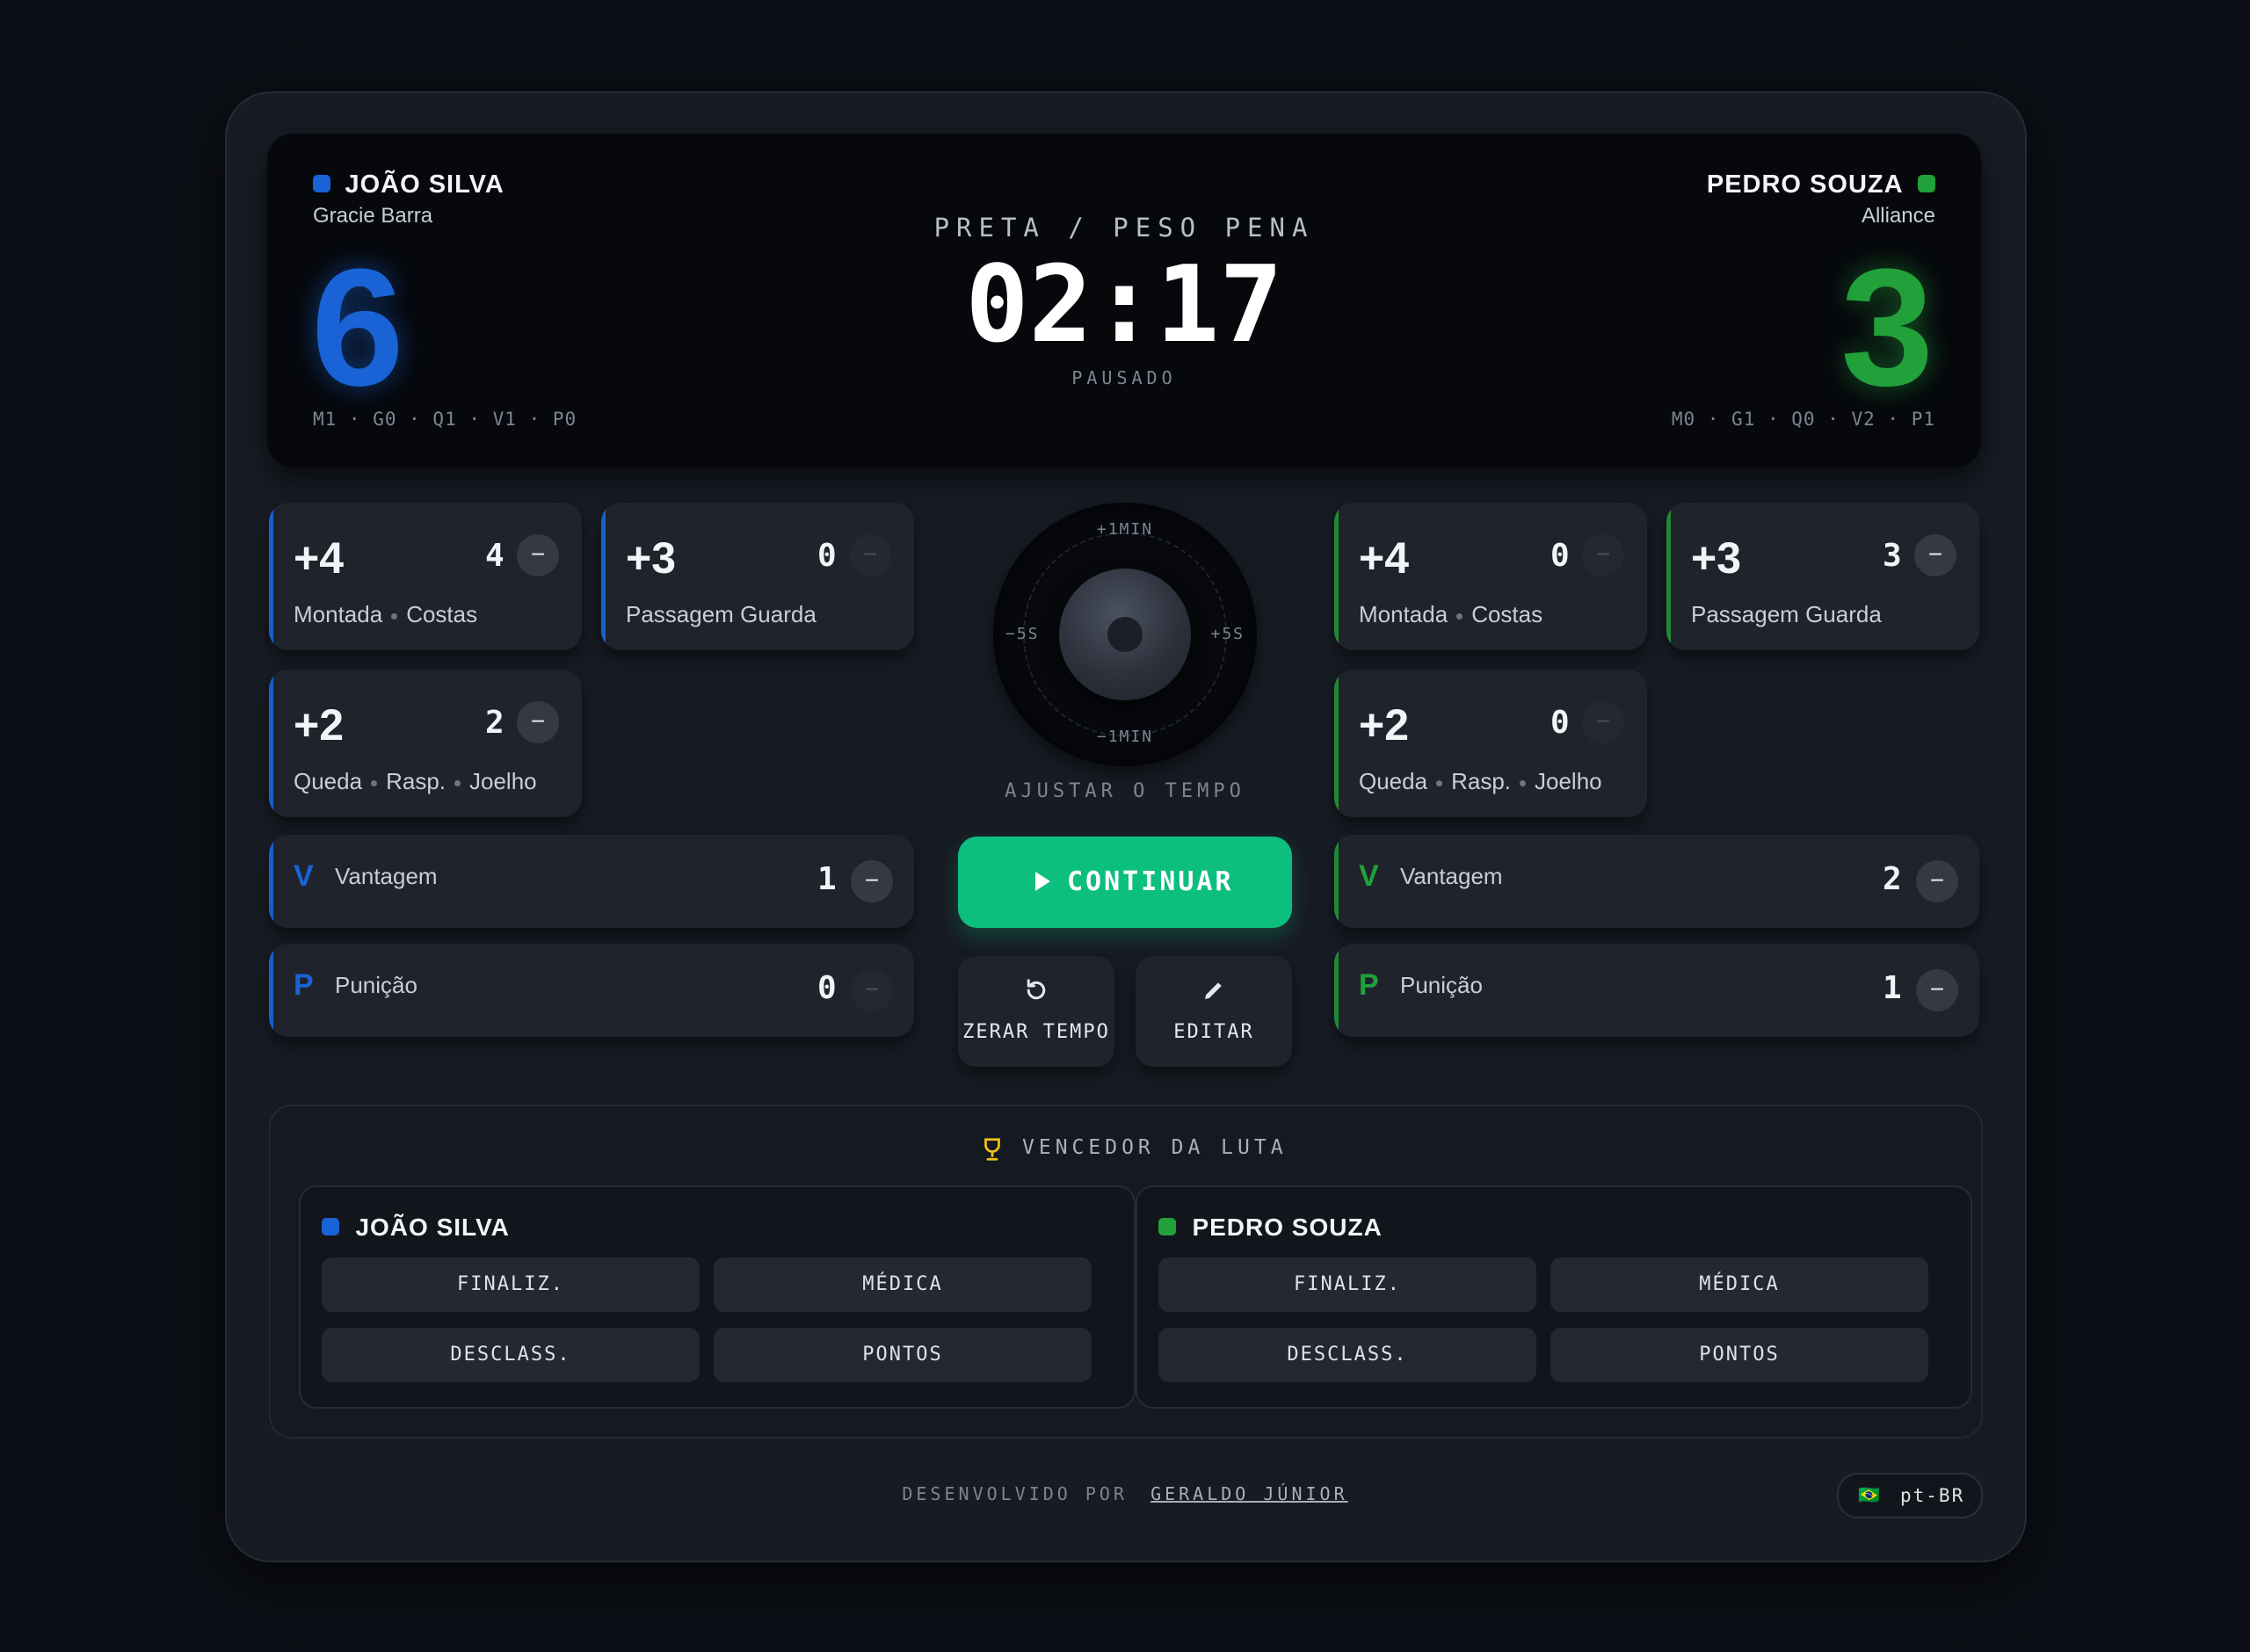  What do you see at coordinates (425, 576) in the screenshot?
I see `left-mount-card: +4 4 − Montada Costas` at bounding box center [425, 576].